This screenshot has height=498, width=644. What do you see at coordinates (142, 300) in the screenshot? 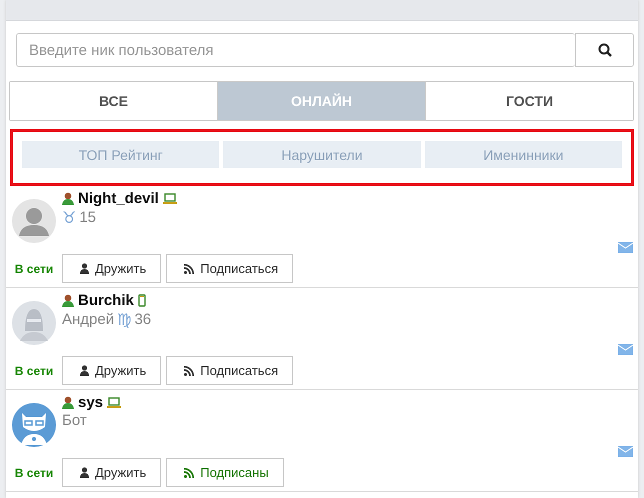
I see `phone-icon` at bounding box center [142, 300].